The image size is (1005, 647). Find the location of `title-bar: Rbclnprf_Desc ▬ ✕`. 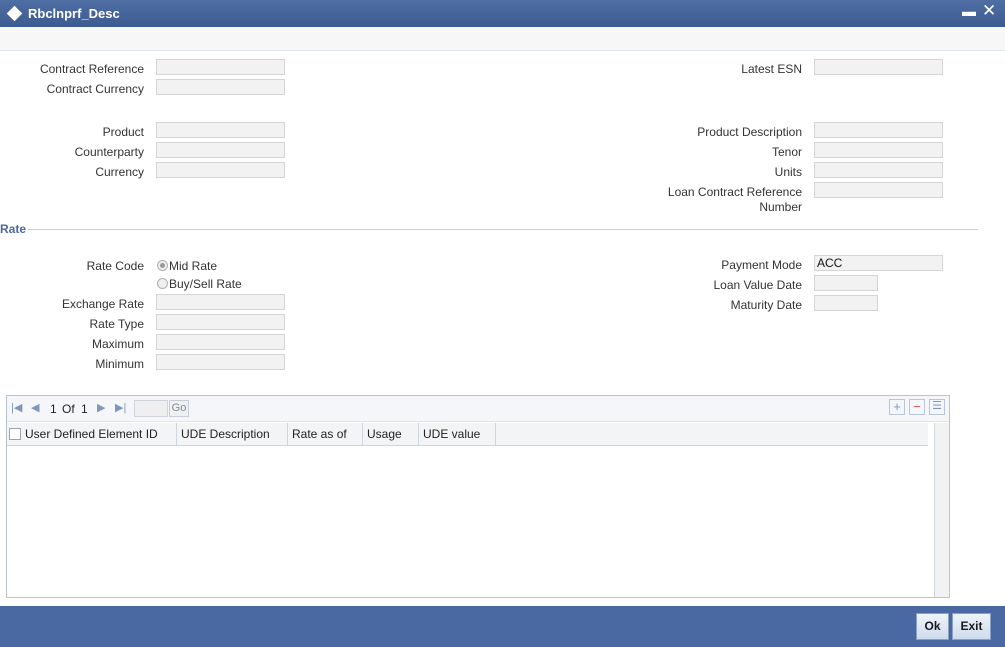

title-bar: Rbclnprf_Desc ▬ ✕ is located at coordinates (502, 13).